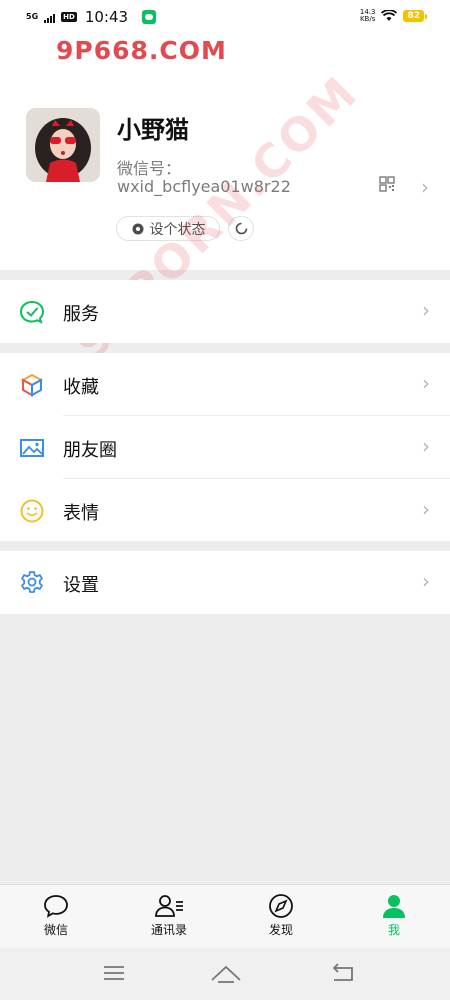  I want to click on status-time: 10:43, so click(106, 17).